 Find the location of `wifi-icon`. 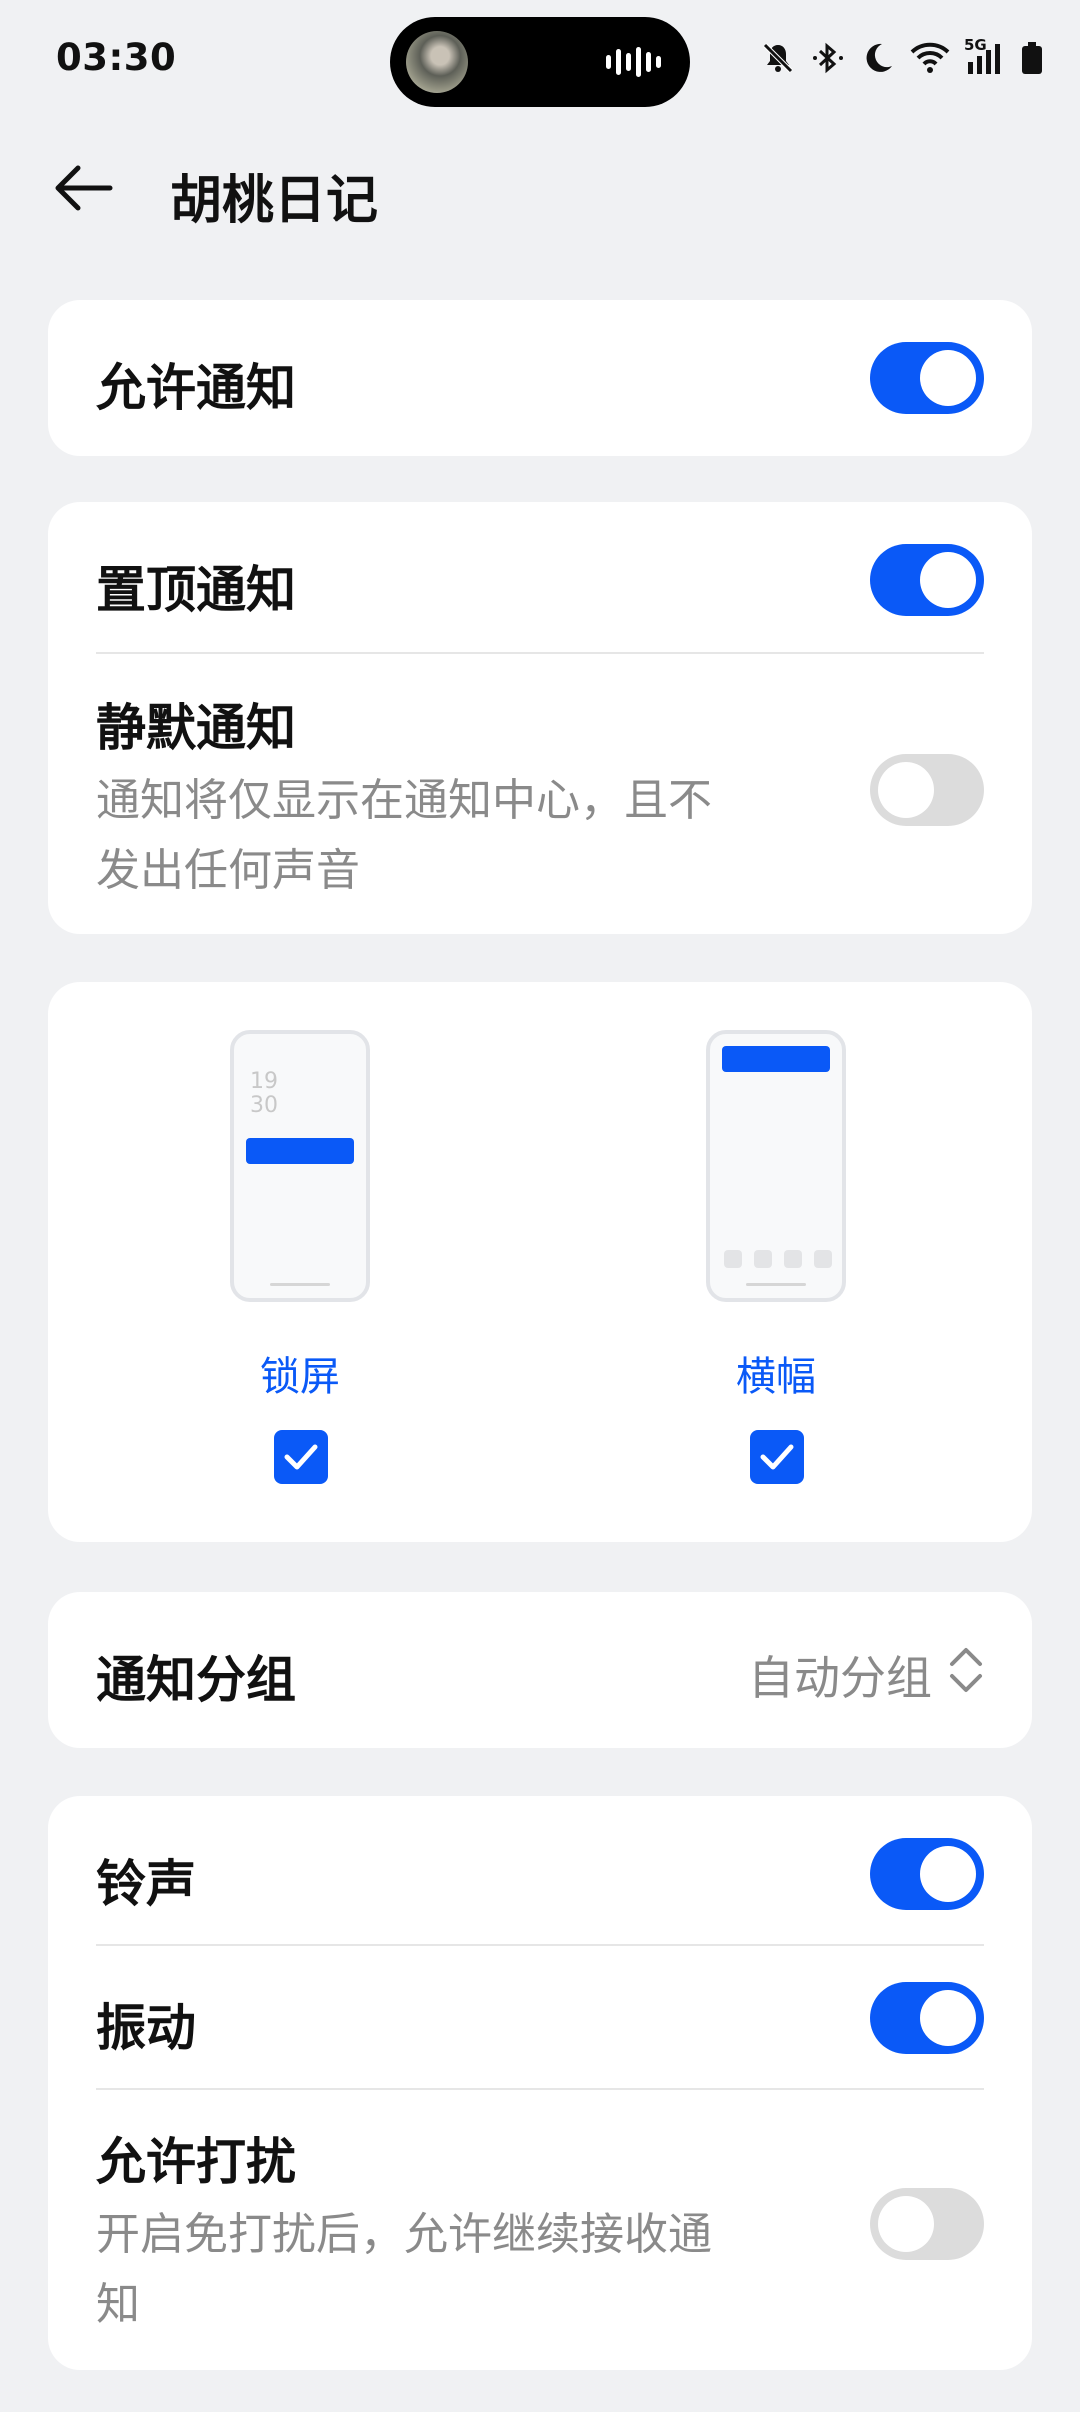

wifi-icon is located at coordinates (930, 57).